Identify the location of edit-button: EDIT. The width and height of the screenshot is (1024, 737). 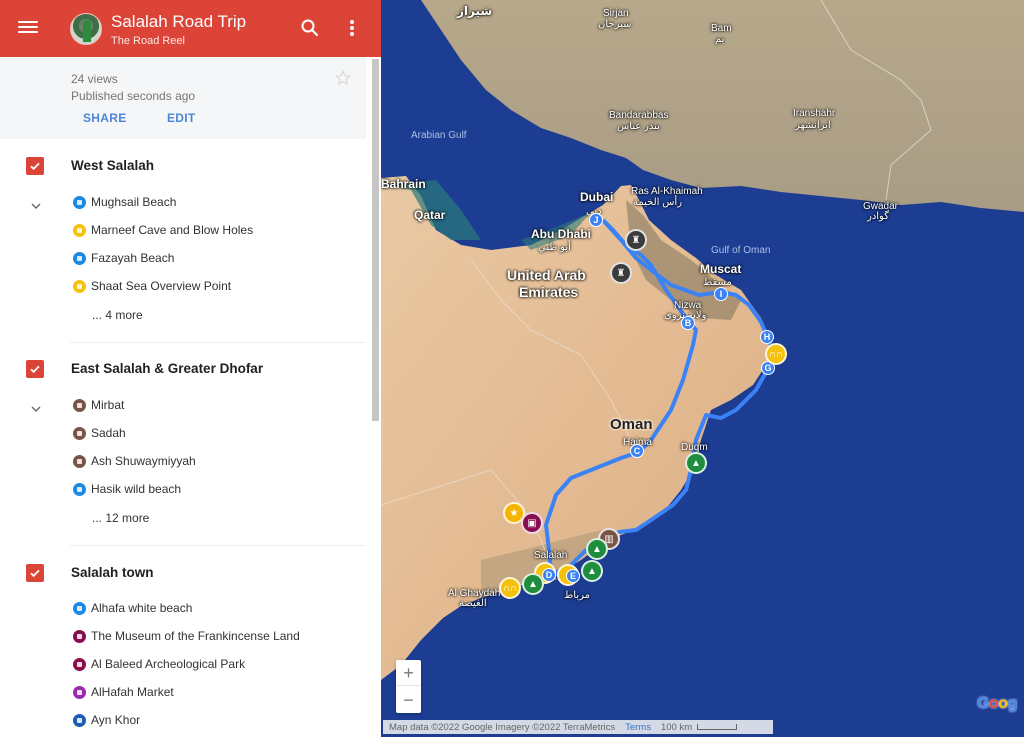
(181, 118).